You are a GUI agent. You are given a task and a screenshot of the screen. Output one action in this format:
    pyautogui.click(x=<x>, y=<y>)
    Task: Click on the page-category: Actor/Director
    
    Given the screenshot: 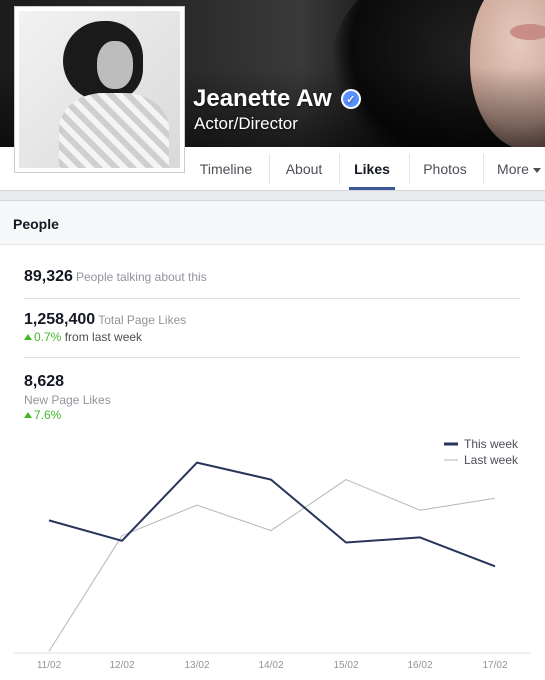 What is the action you would take?
    pyautogui.click(x=246, y=123)
    